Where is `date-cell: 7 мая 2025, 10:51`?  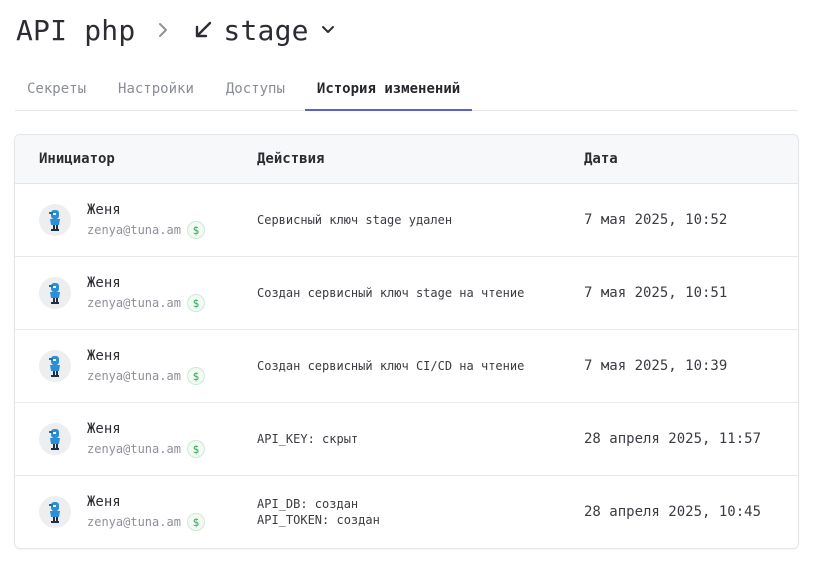
date-cell: 7 мая 2025, 10:51 is located at coordinates (655, 293).